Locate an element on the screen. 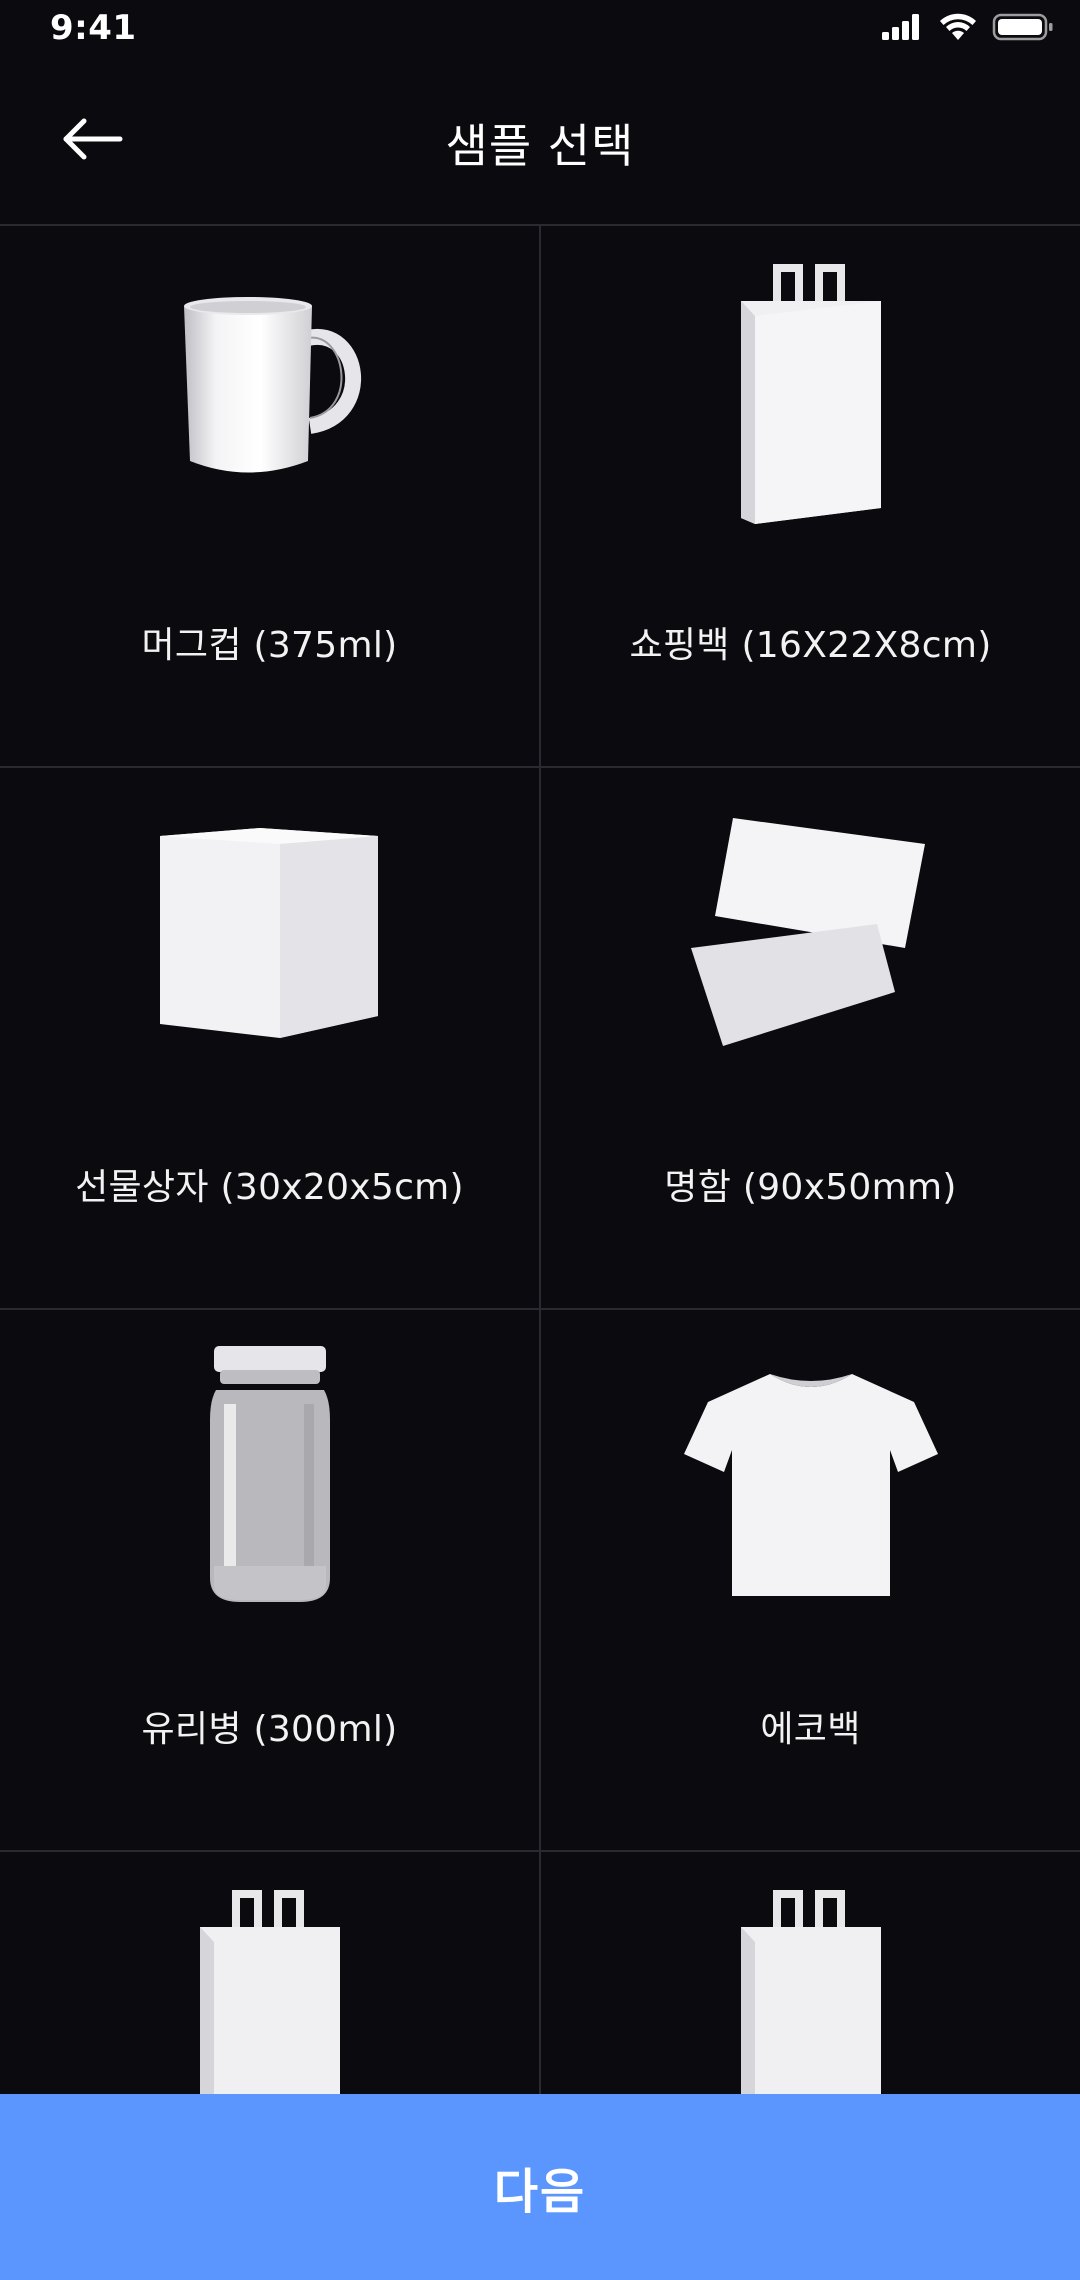  status-time: 9:41 is located at coordinates (93, 28).